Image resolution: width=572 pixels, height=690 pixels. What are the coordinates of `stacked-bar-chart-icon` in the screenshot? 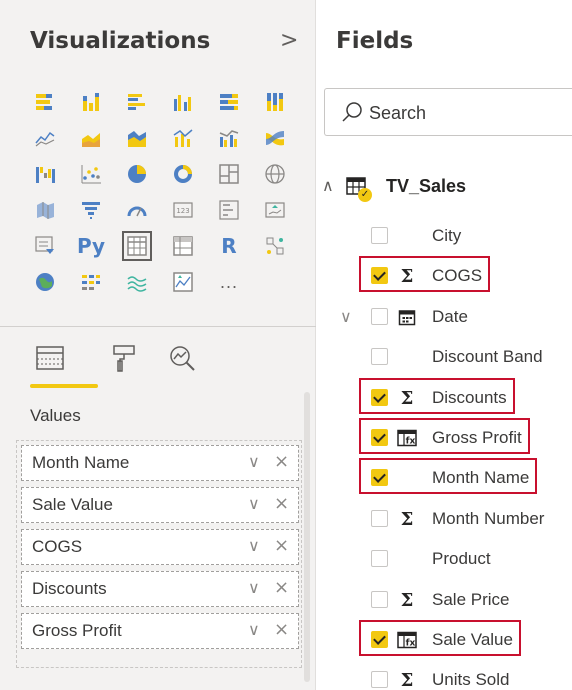 It's located at (45, 102).